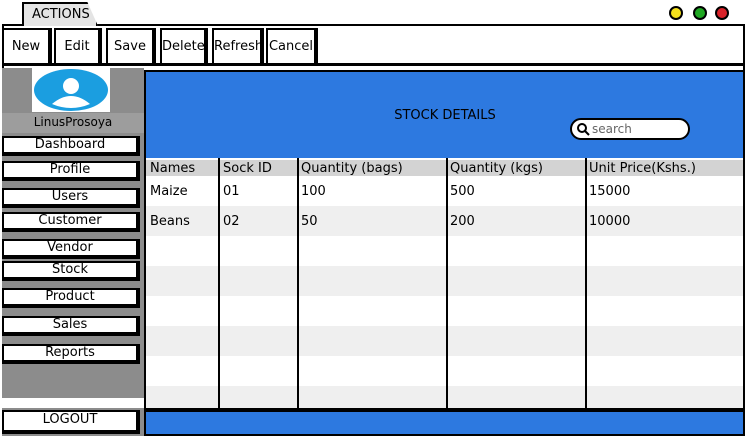  What do you see at coordinates (169, 191) in the screenshot?
I see `cell-name: Maize` at bounding box center [169, 191].